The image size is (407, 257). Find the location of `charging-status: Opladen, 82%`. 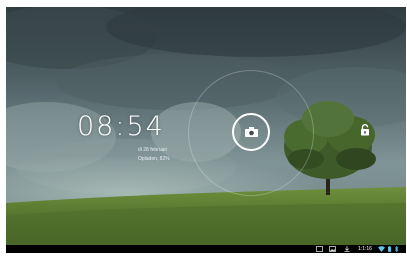

charging-status: Opladen, 82% is located at coordinates (154, 159).